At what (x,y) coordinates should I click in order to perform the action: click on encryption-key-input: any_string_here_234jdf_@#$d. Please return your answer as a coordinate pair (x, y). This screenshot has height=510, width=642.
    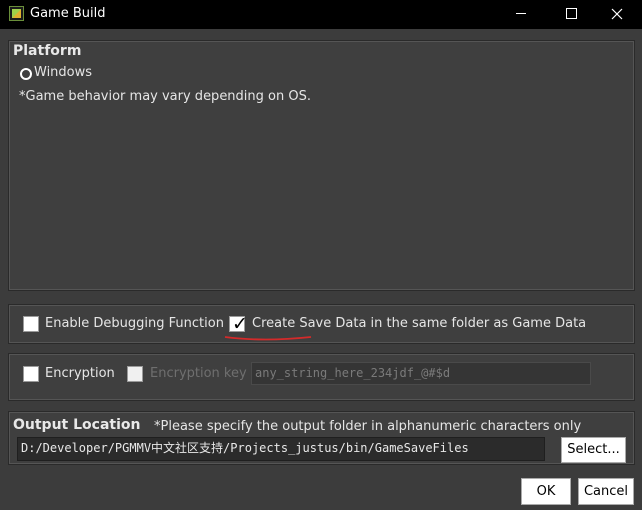
    Looking at the image, I should click on (421, 373).